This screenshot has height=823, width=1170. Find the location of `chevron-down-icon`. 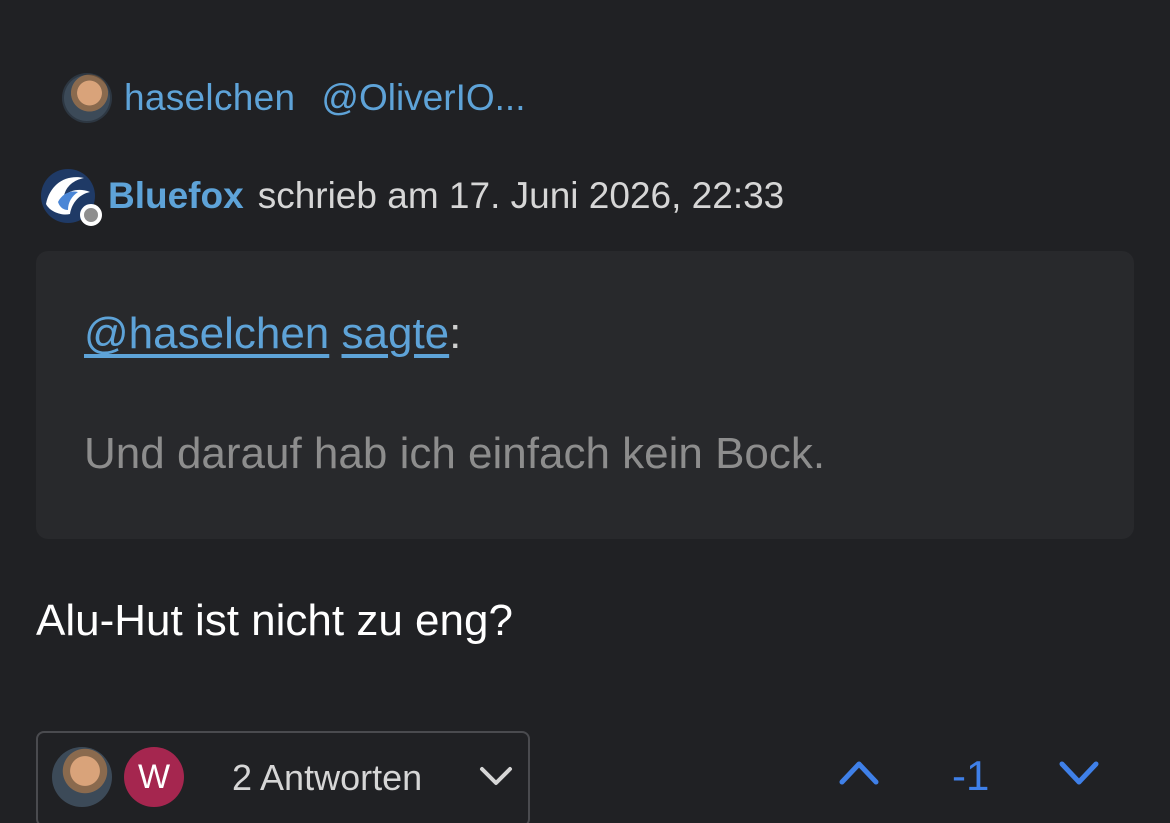

chevron-down-icon is located at coordinates (496, 776).